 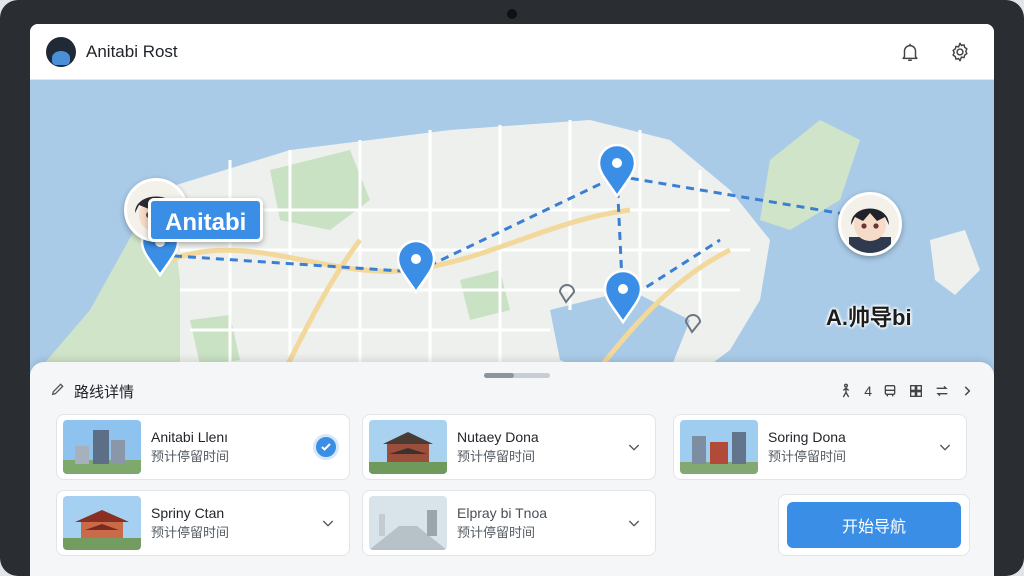 I want to click on stop-card: Nutaey Dona 预计停留时间, so click(x=509, y=447).